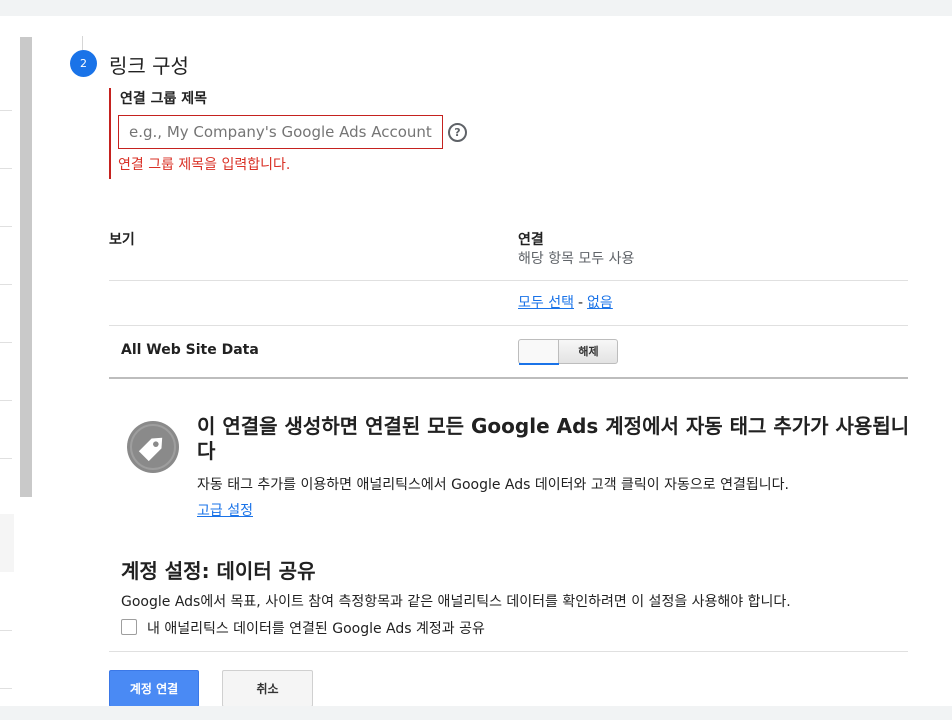 This screenshot has width=952, height=720. What do you see at coordinates (149, 66) in the screenshot?
I see `step-title: 링크 구성` at bounding box center [149, 66].